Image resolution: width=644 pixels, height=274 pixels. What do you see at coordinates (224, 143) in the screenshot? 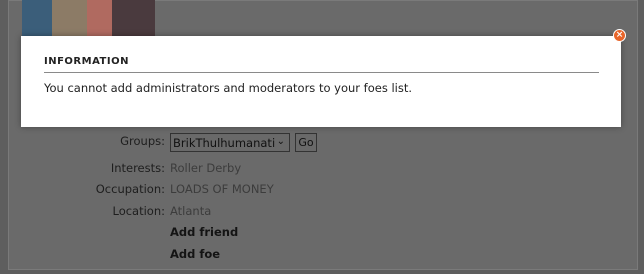
I see `groups-selected-value: BrikThulhumanati` at bounding box center [224, 143].